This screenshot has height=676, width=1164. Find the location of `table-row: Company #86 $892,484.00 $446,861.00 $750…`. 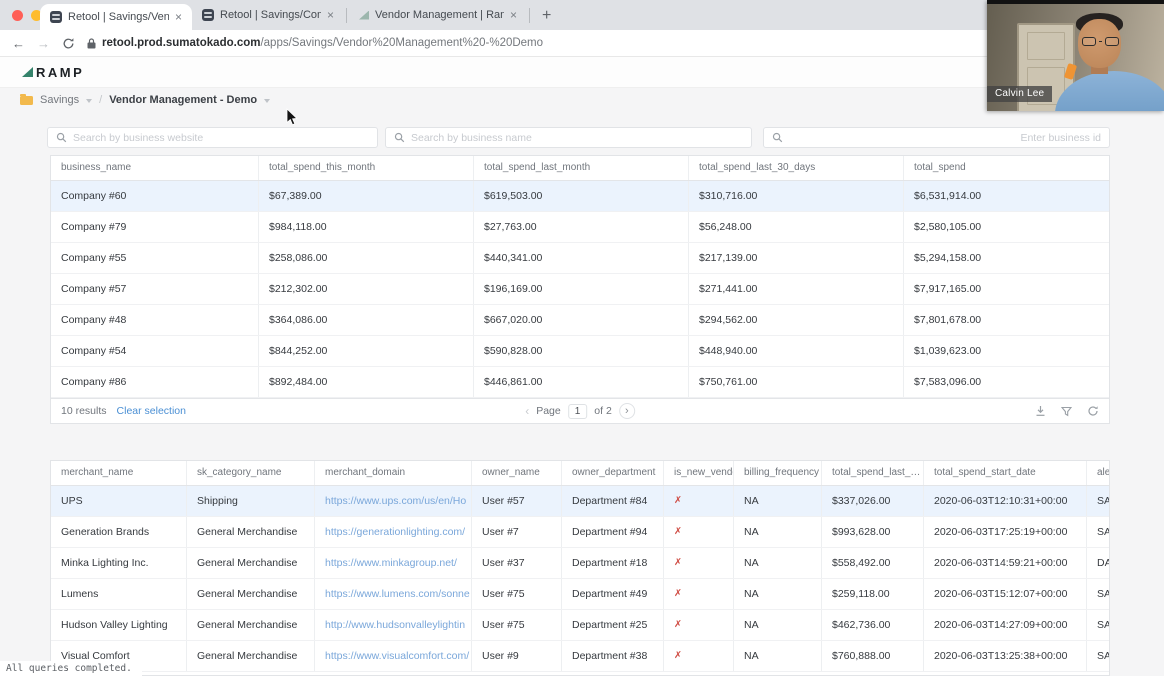

table-row: Company #86 $892,484.00 $446,861.00 $750… is located at coordinates (580, 382).